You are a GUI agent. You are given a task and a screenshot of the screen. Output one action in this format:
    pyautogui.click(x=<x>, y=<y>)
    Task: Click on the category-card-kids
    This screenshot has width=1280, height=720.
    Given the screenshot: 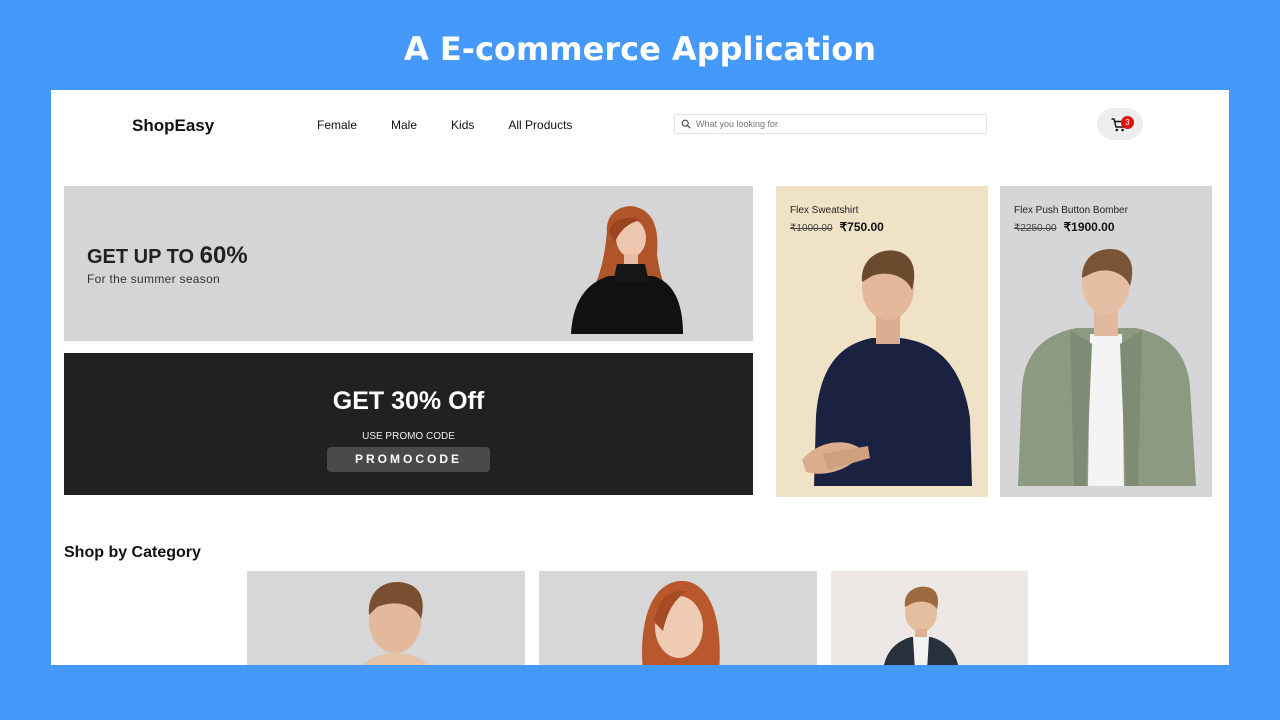 What is the action you would take?
    pyautogui.click(x=929, y=618)
    